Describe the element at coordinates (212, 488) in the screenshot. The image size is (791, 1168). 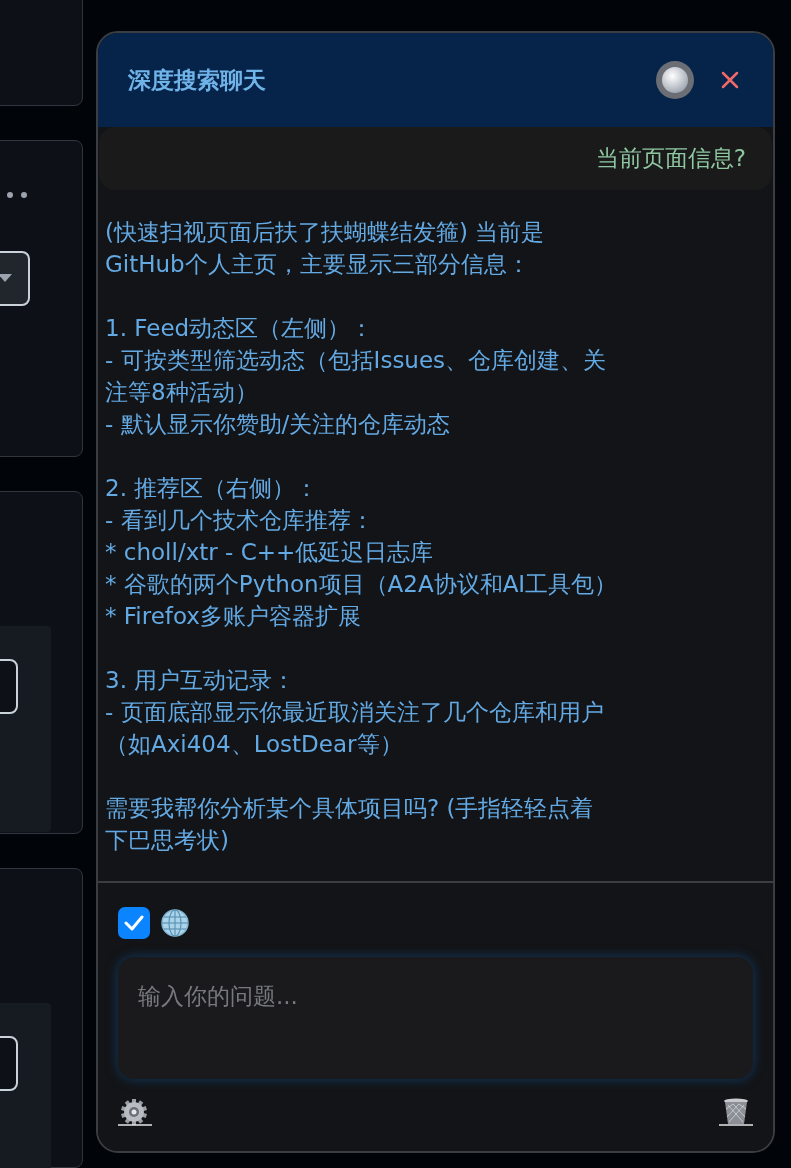
I see `reply-text: 2. 推荐区（右侧）：` at that location.